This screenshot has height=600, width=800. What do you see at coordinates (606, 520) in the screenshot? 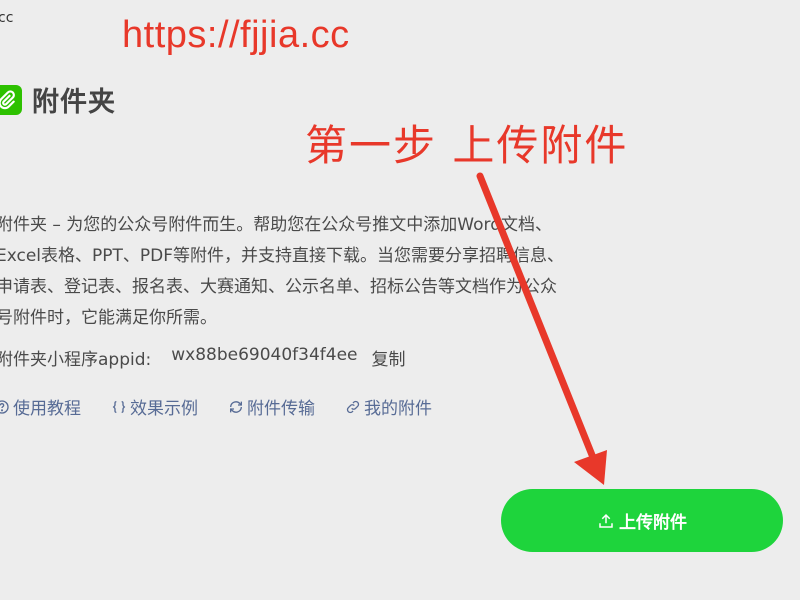
I see `upload-icon` at bounding box center [606, 520].